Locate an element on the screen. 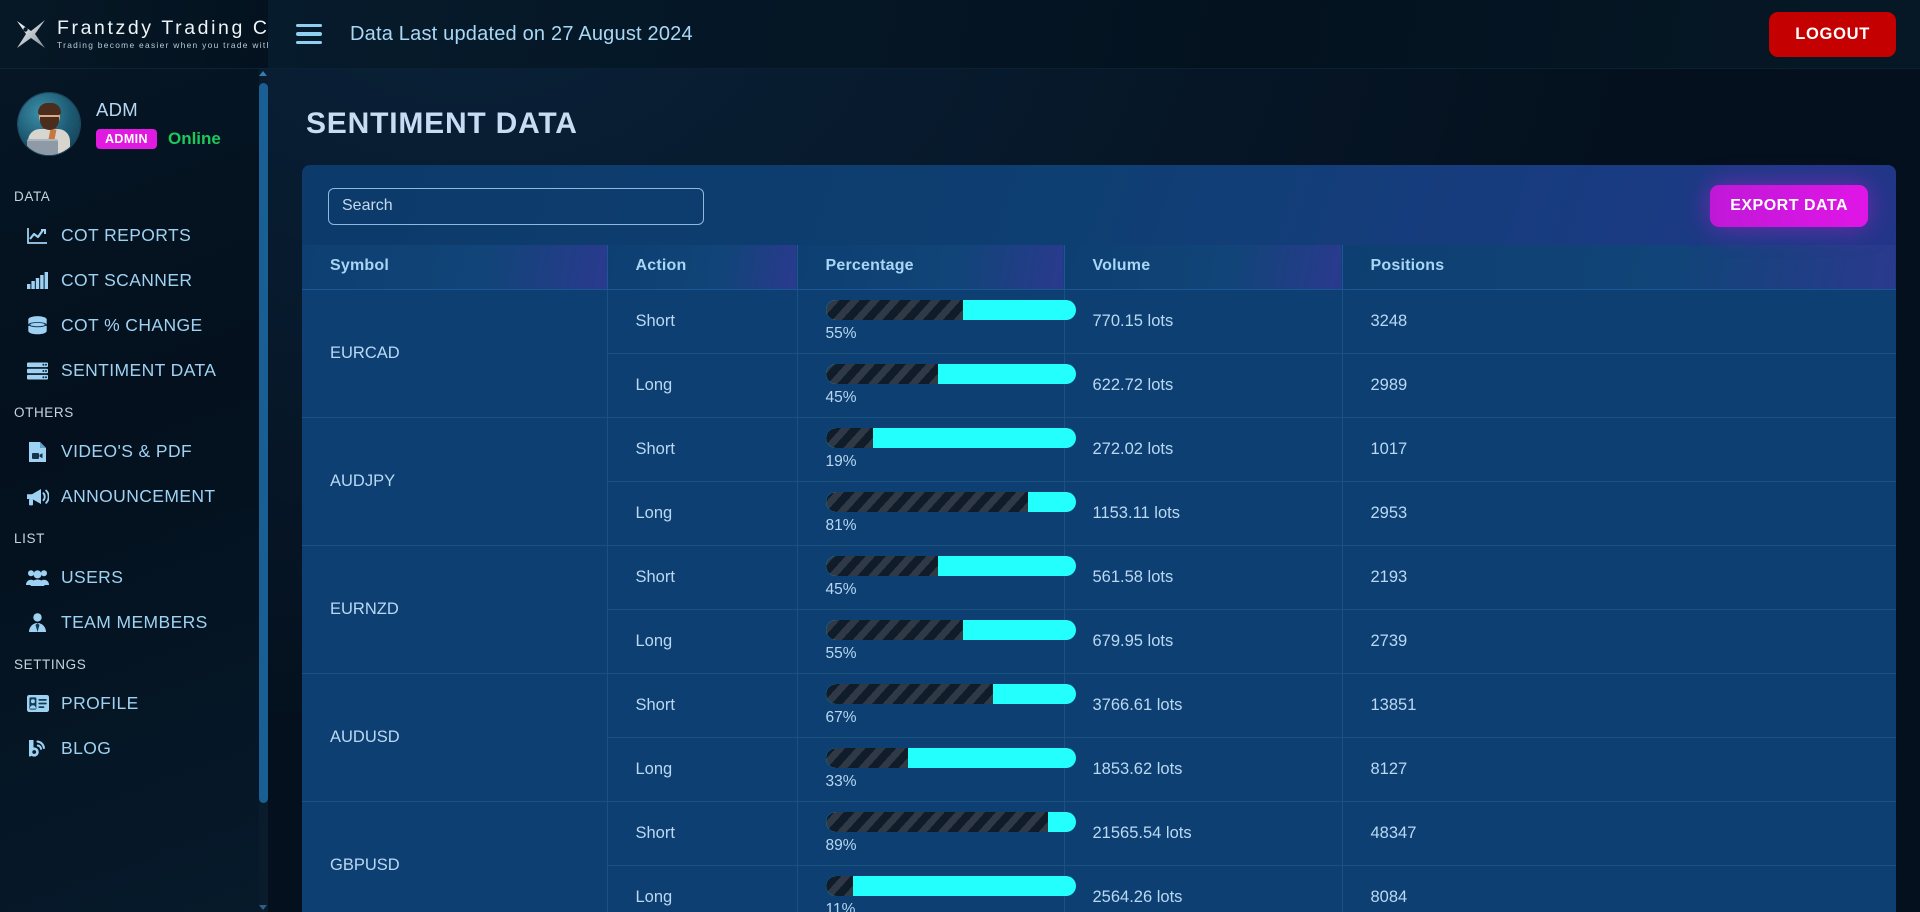 This screenshot has height=912, width=1920. profile-name: ADM is located at coordinates (117, 109).